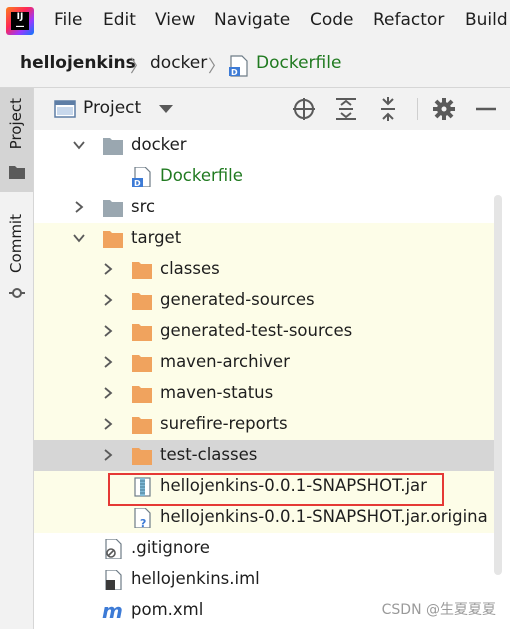  I want to click on breadcrumb-project: hellojenkins, so click(78, 63).